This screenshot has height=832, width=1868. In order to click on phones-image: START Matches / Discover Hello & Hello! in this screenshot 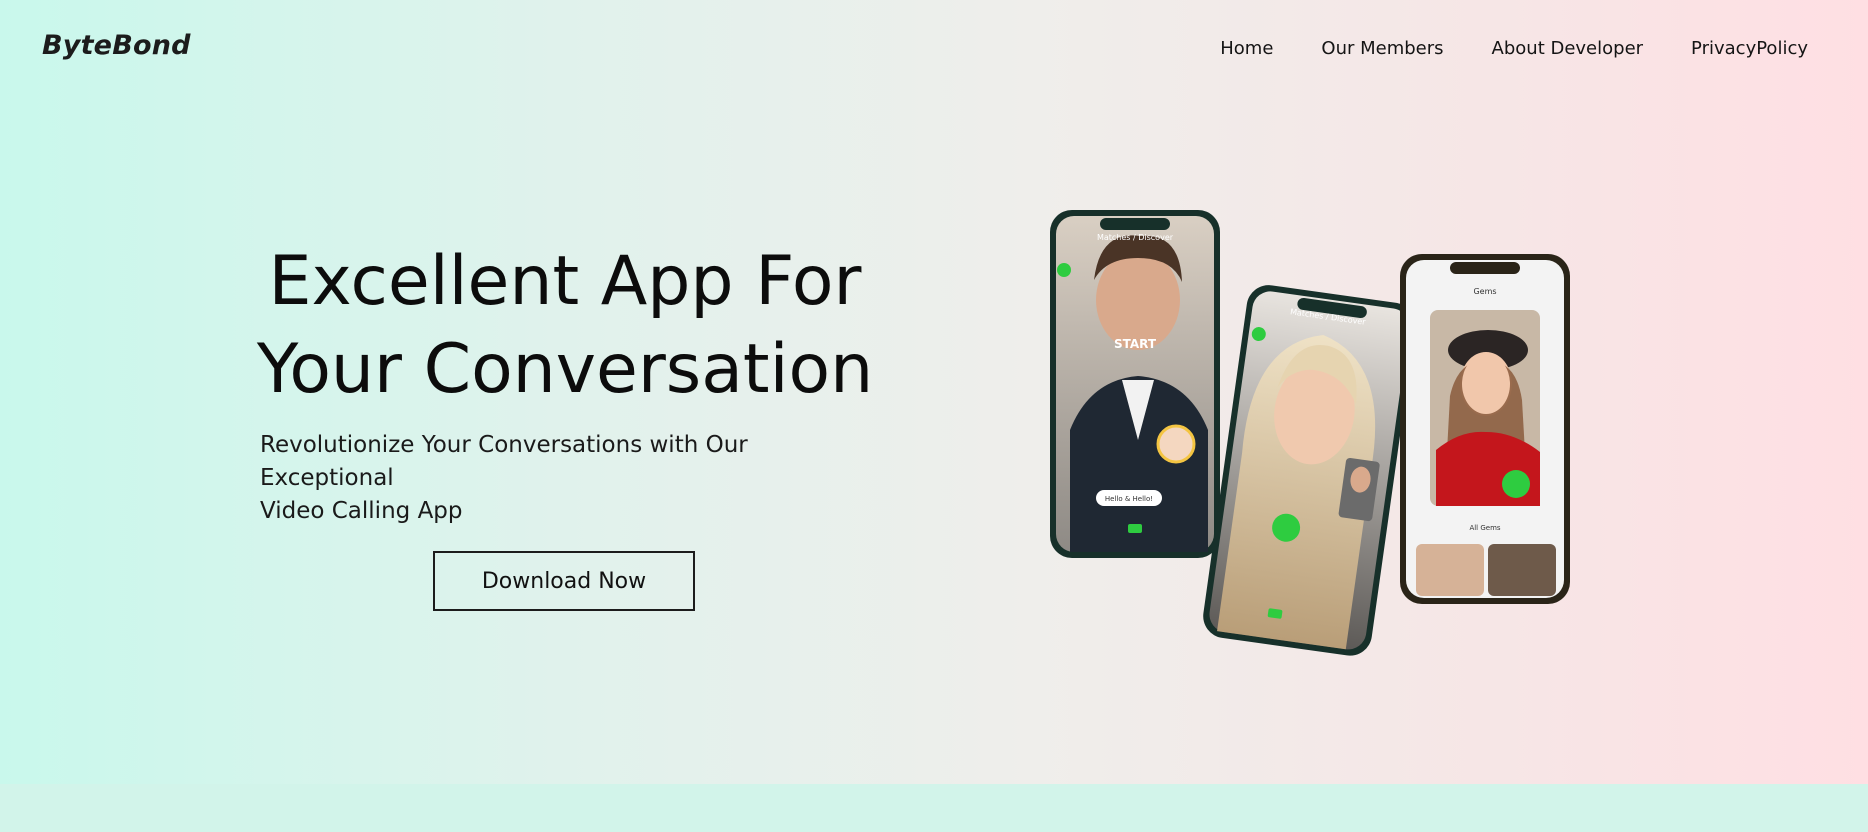, I will do `click(1310, 433)`.